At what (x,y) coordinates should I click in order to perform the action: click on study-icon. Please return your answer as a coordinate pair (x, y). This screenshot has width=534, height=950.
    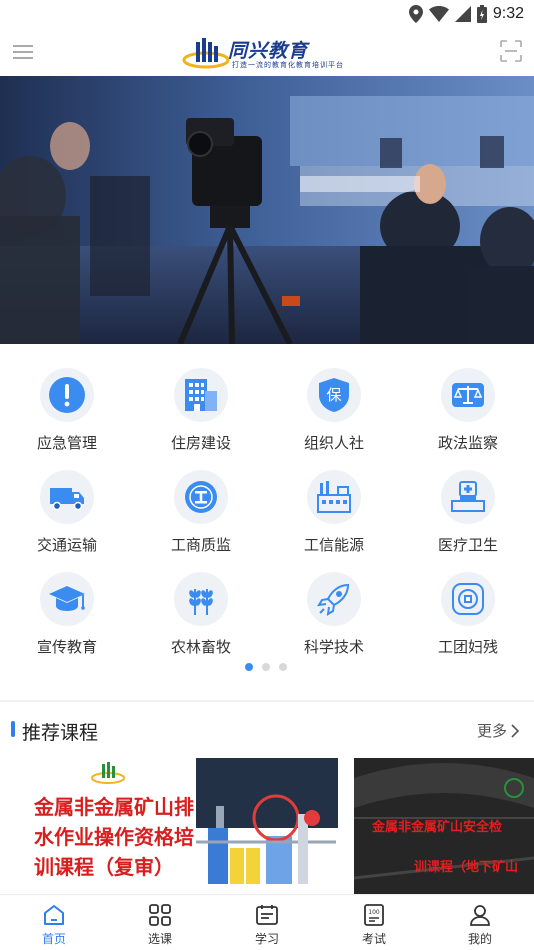
    Looking at the image, I should click on (267, 915).